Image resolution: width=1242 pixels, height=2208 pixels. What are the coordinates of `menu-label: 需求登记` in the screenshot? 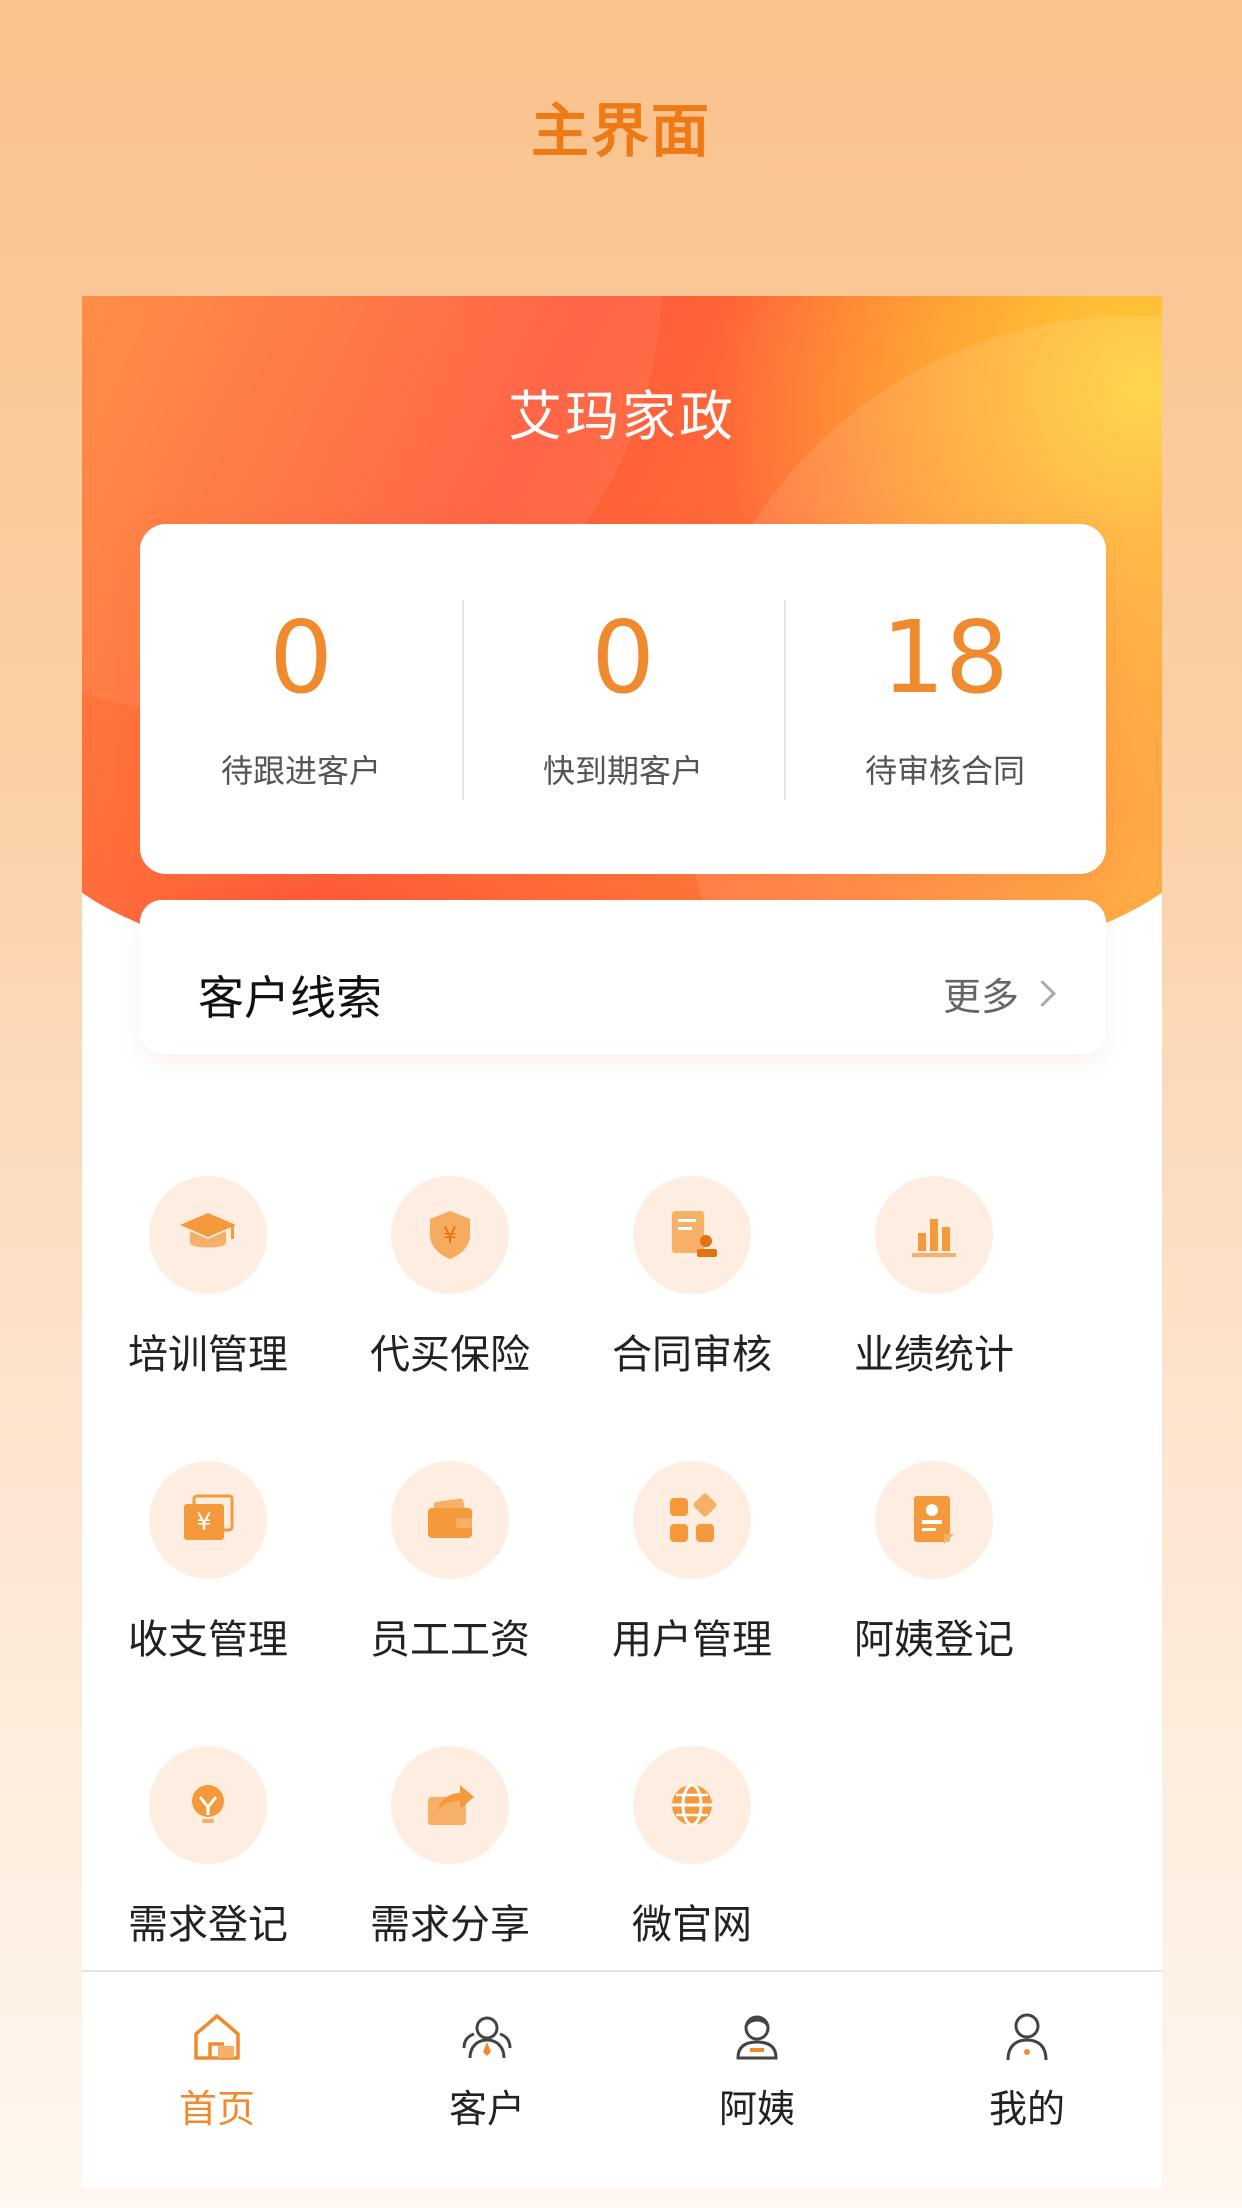 It's located at (208, 1925).